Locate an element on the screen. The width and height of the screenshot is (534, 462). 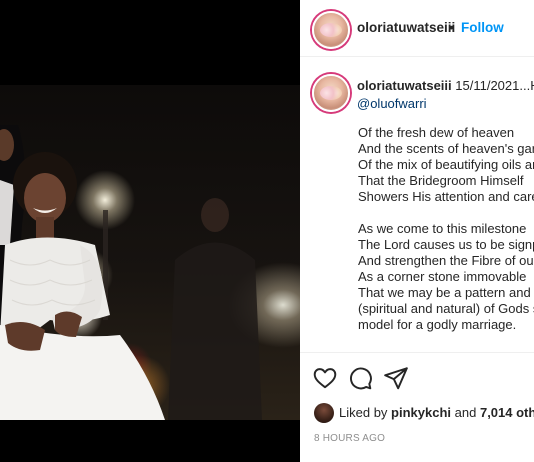
share-icon is located at coordinates (396, 378).